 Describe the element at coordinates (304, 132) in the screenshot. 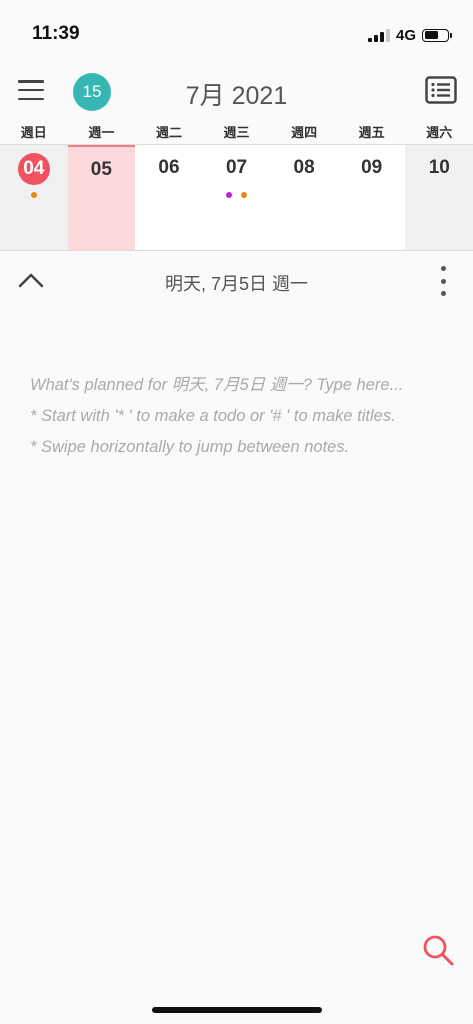

I see `weekday-label: 週四` at that location.